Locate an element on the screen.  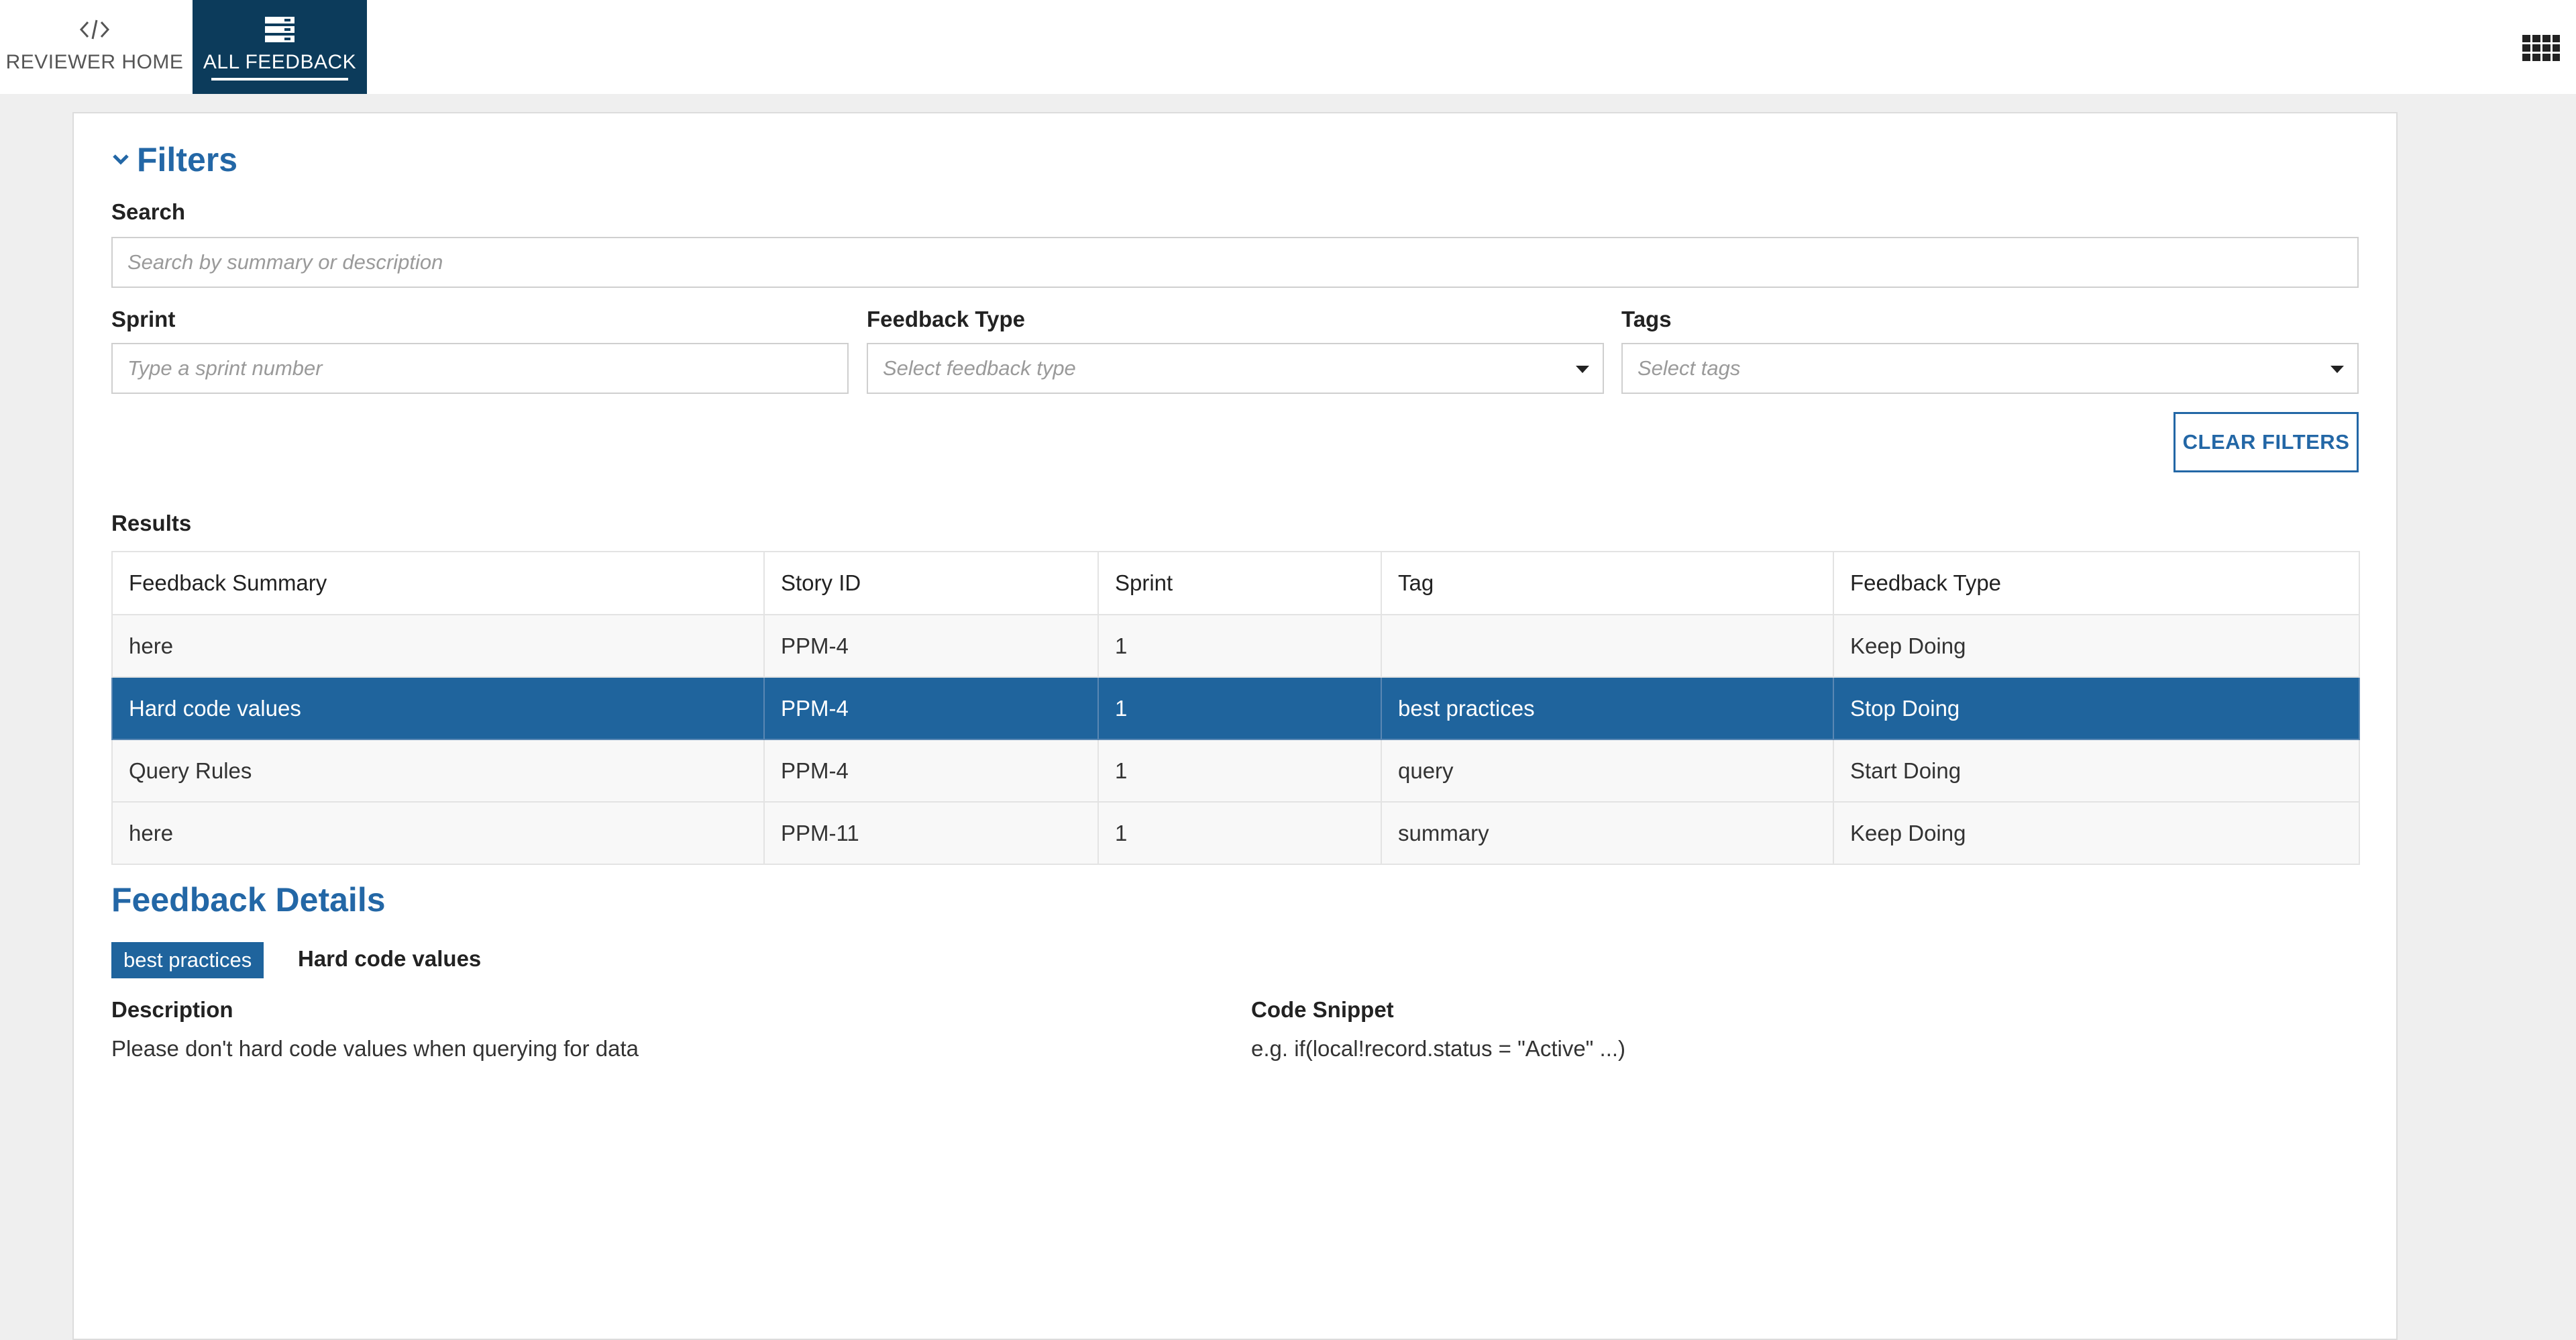
filters-toggle: Filters is located at coordinates (174, 159).